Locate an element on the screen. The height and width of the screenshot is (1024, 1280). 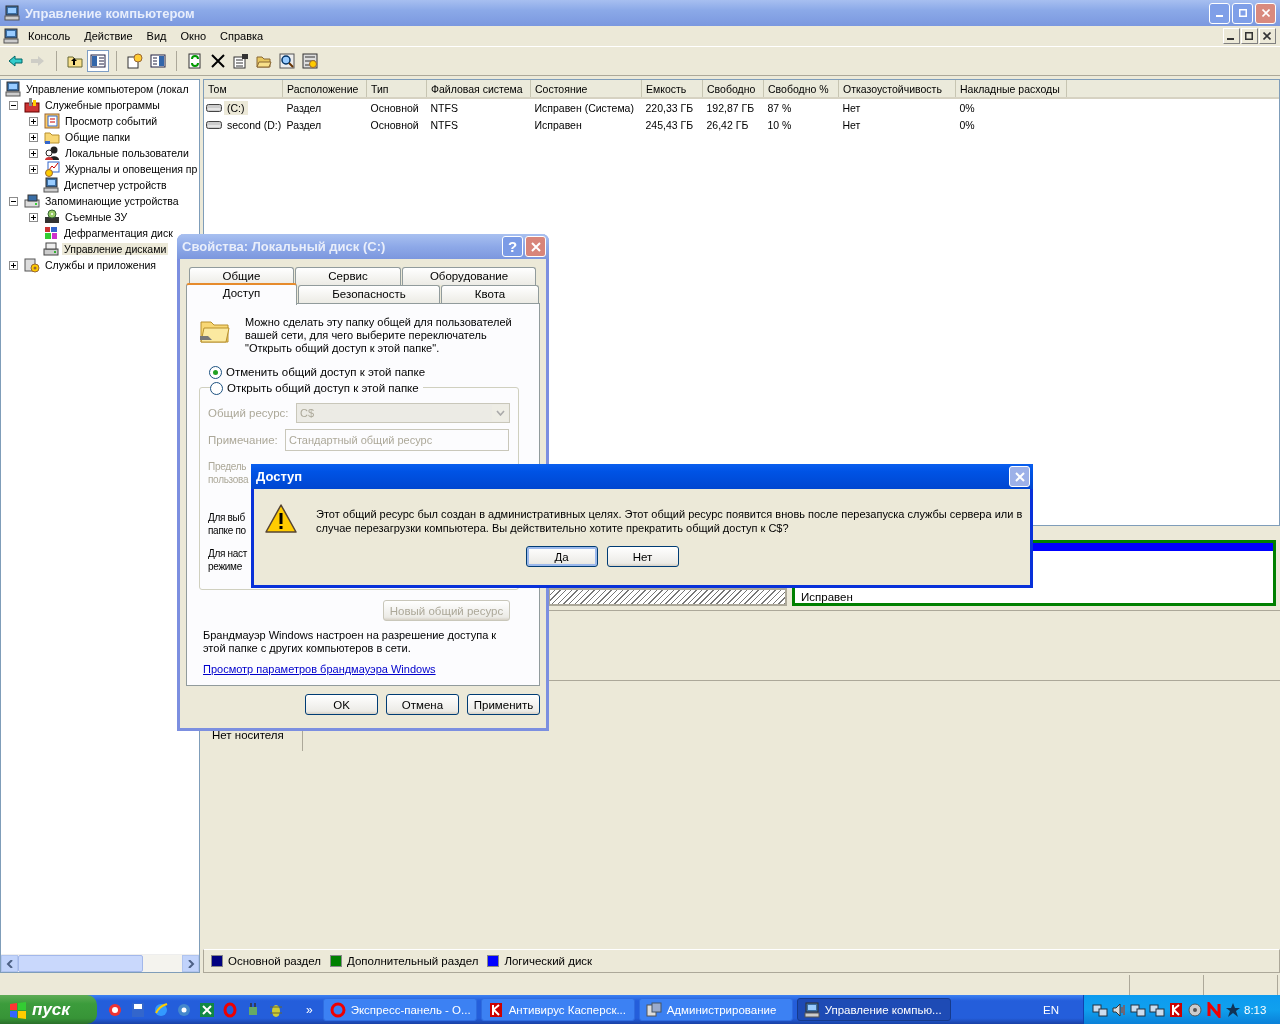
tree-item: Локальные пользователи is located at coordinates (127, 153).